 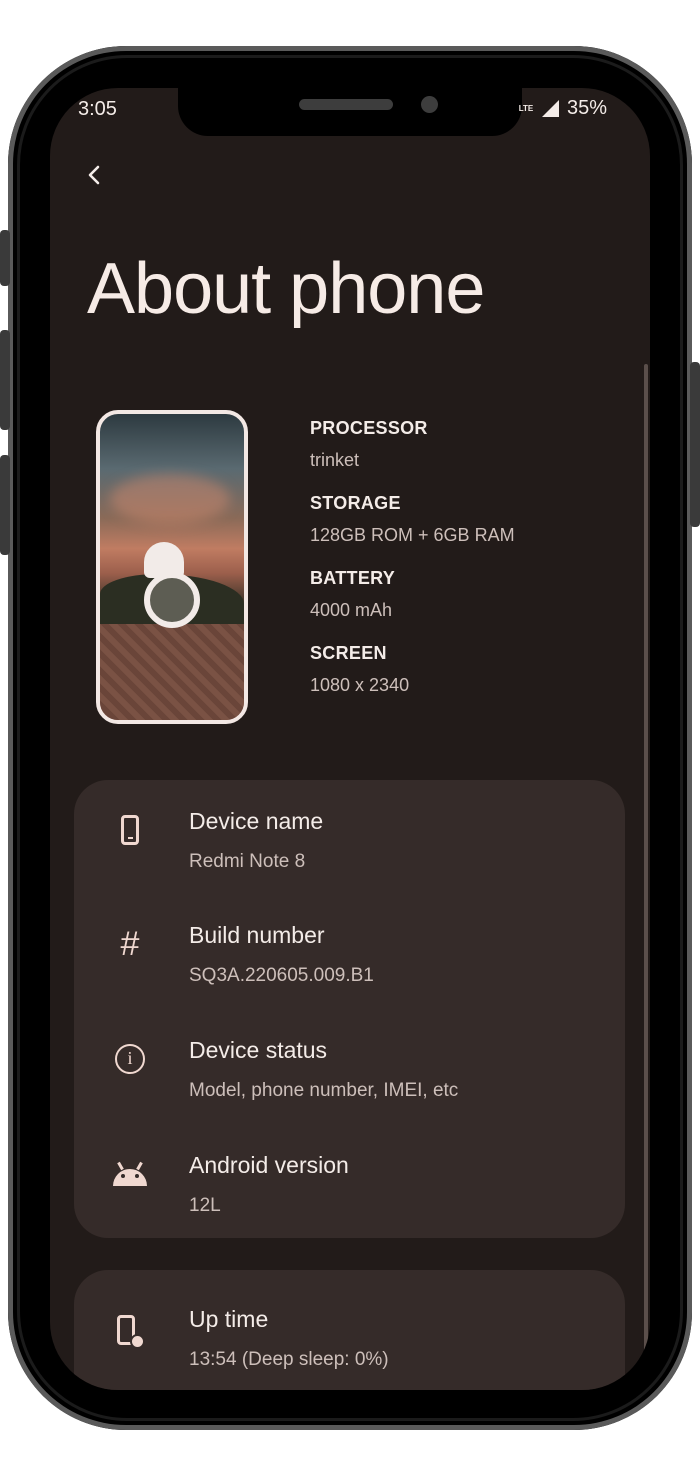 I want to click on row-subtitle: 12L, so click(x=205, y=1205).